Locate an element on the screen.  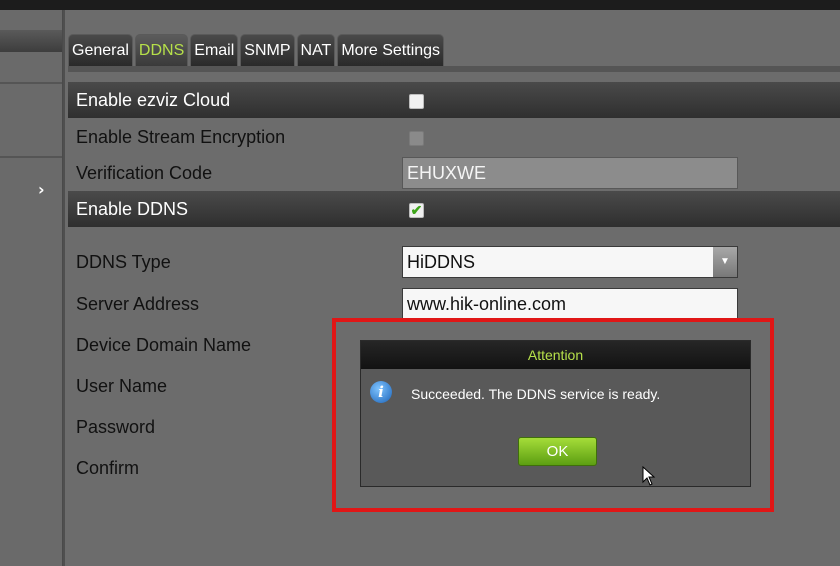
confirm-label: Confirm is located at coordinates (108, 468).